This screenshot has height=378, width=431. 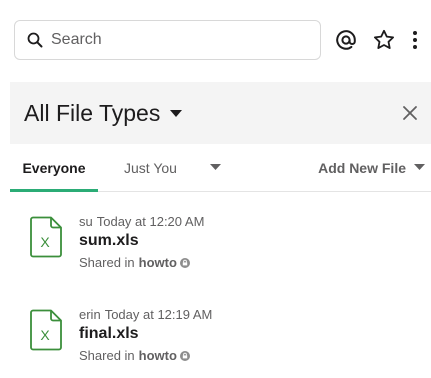 What do you see at coordinates (92, 113) in the screenshot?
I see `panel-title: All File Types` at bounding box center [92, 113].